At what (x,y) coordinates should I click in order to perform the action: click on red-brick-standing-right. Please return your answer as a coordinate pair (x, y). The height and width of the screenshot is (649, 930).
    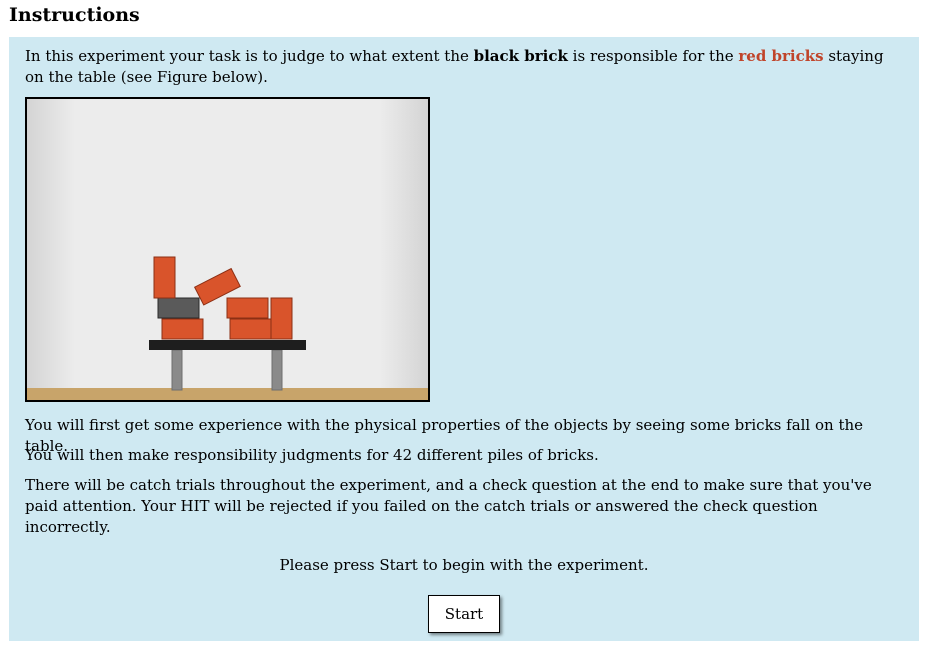
    Looking at the image, I should click on (281, 318).